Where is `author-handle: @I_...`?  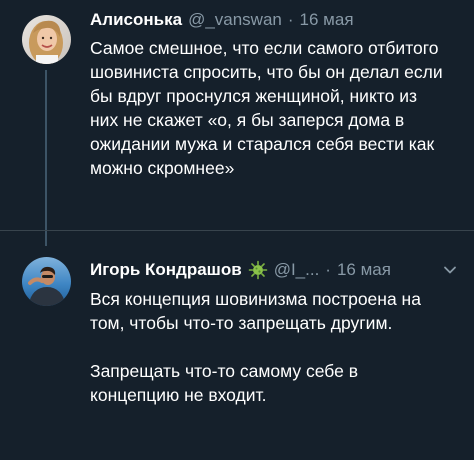 author-handle: @I_... is located at coordinates (297, 270).